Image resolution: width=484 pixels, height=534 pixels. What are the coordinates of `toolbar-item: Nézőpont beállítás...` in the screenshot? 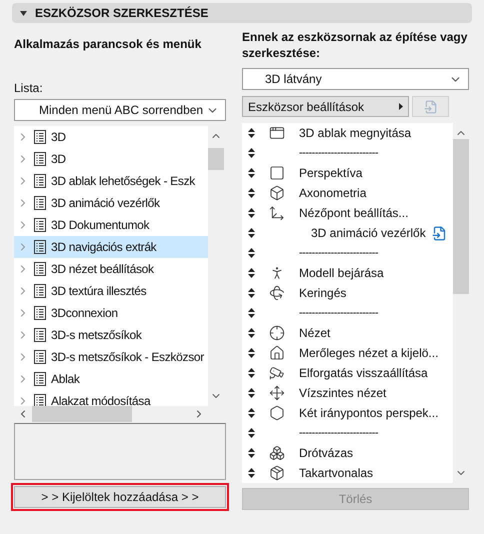 It's located at (353, 213).